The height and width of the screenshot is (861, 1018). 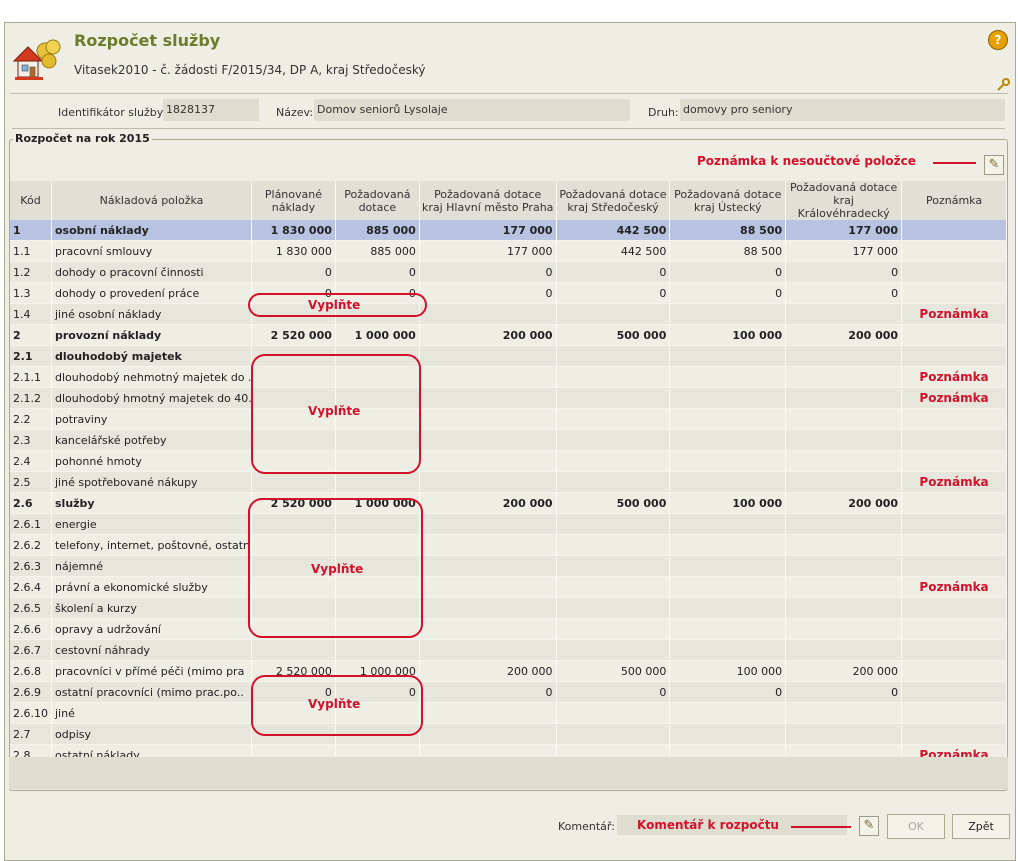 What do you see at coordinates (31, 272) in the screenshot?
I see `table-cell: 1.2` at bounding box center [31, 272].